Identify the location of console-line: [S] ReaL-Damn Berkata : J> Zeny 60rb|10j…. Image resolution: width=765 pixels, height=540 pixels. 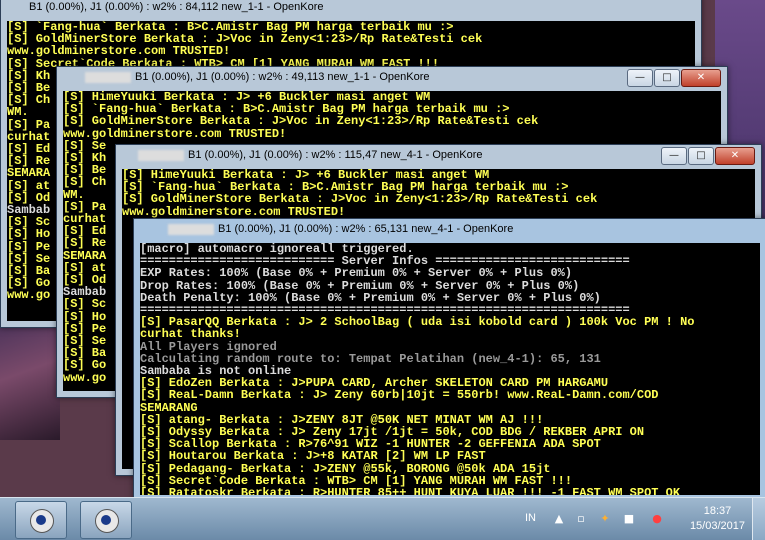
(399, 395).